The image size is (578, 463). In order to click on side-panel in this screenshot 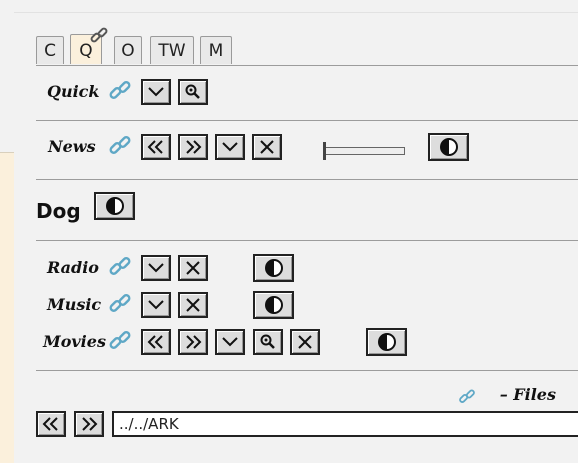, I will do `click(7, 231)`.